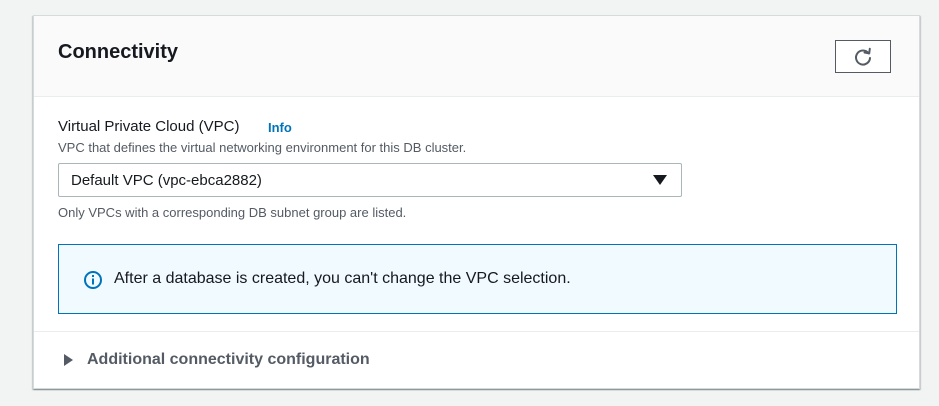 Image resolution: width=939 pixels, height=406 pixels. I want to click on vpc-select-value: Default VPC (vpc-ebca2882), so click(166, 180).